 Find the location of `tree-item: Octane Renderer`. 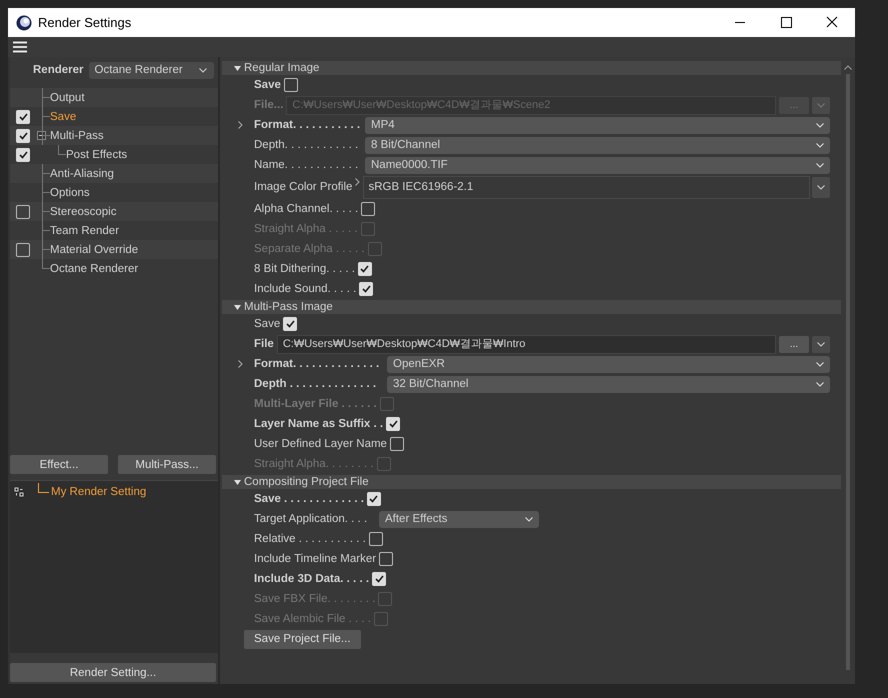

tree-item: Octane Renderer is located at coordinates (94, 268).